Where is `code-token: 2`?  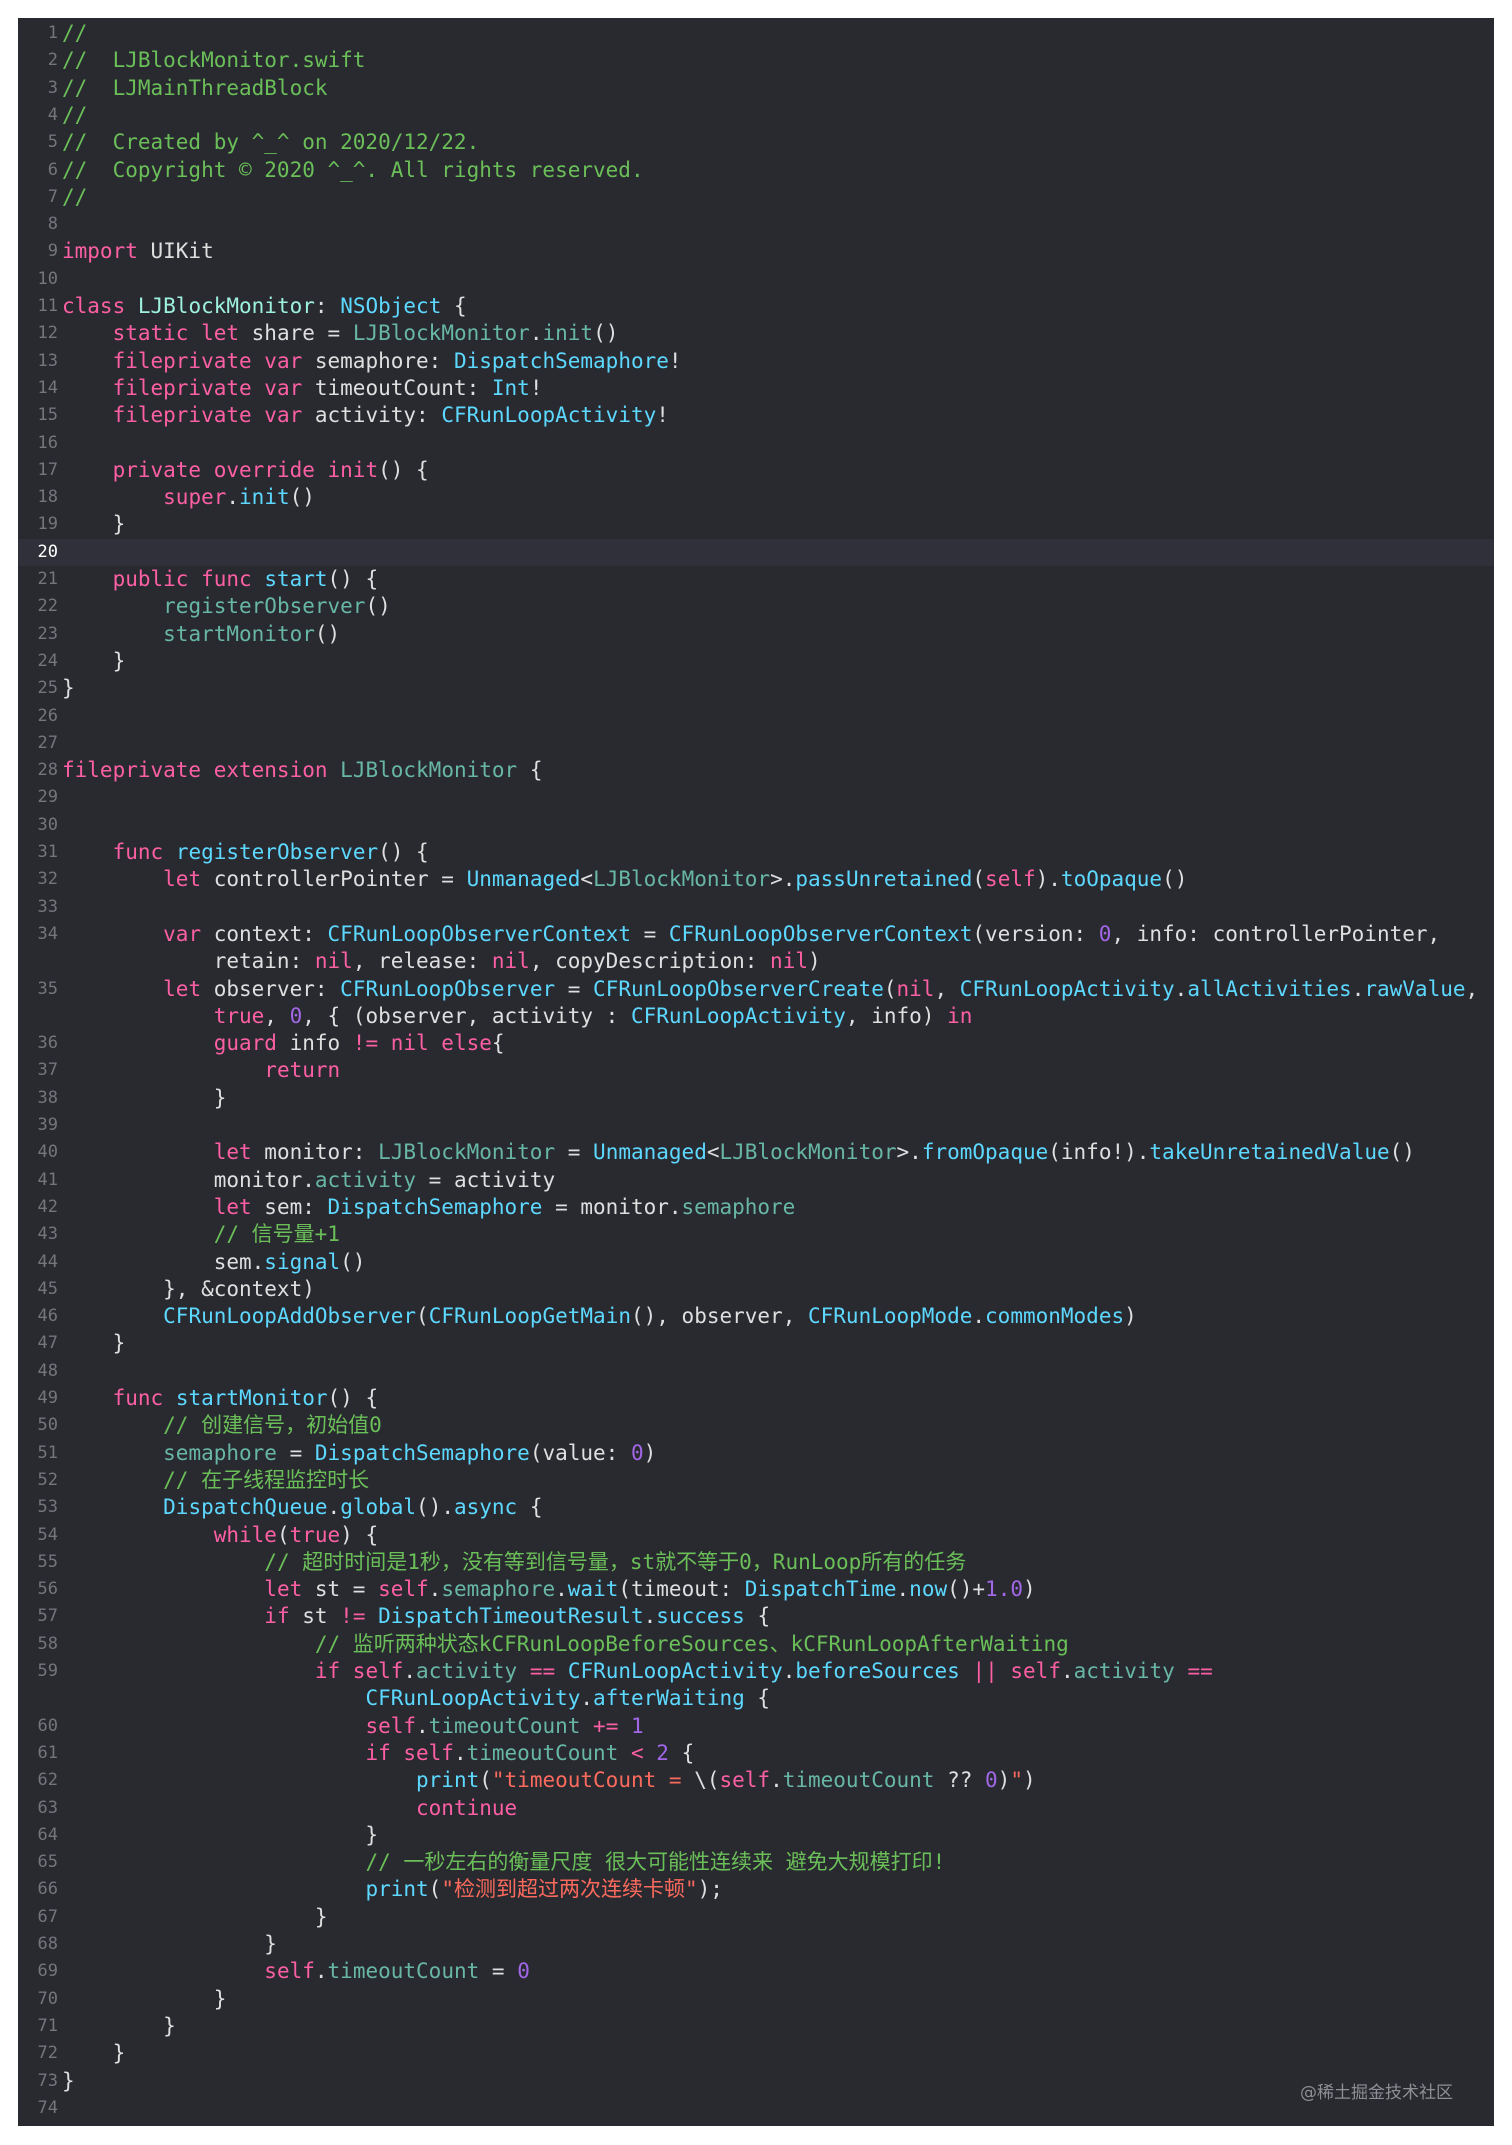
code-token: 2 is located at coordinates (662, 1752).